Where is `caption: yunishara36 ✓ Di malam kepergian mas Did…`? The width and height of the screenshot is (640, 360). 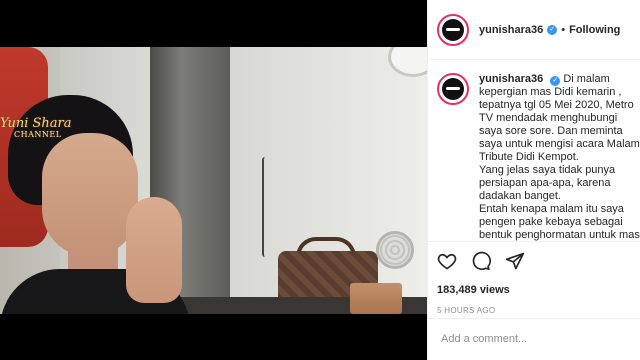 caption: yunishara36 ✓ Di malam kepergian mas Did… is located at coordinates (559, 157).